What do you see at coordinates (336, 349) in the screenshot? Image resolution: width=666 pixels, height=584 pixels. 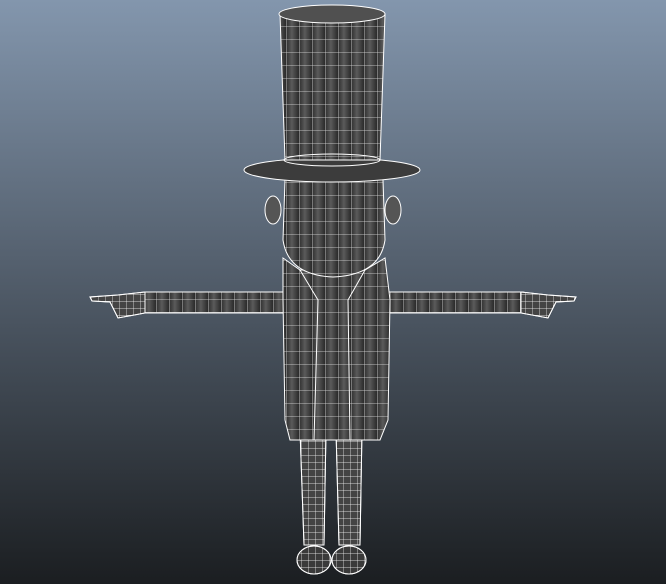 I see `coat` at bounding box center [336, 349].